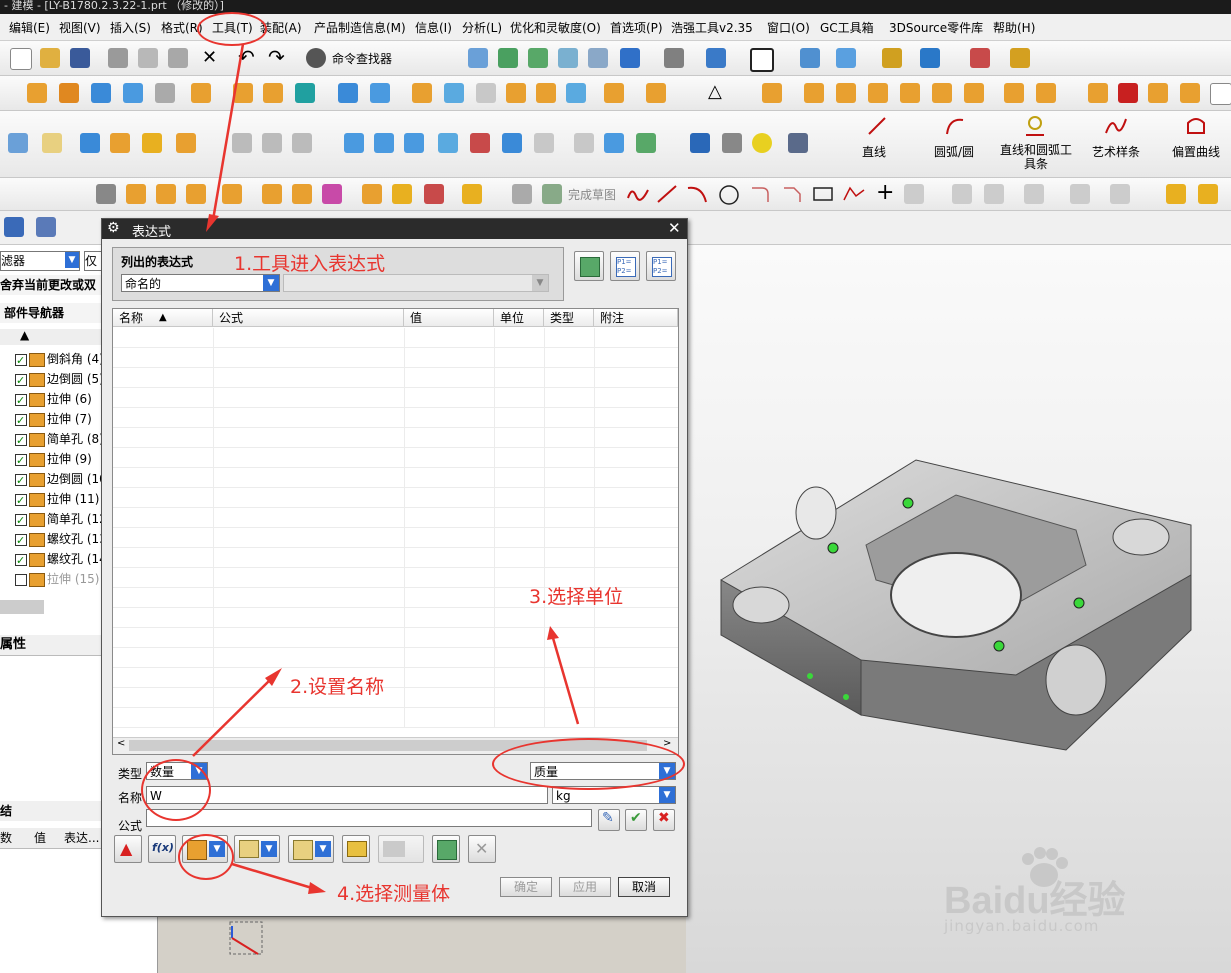 The image size is (1231, 973). I want to click on csys-triad-icon, so click(246, 938).